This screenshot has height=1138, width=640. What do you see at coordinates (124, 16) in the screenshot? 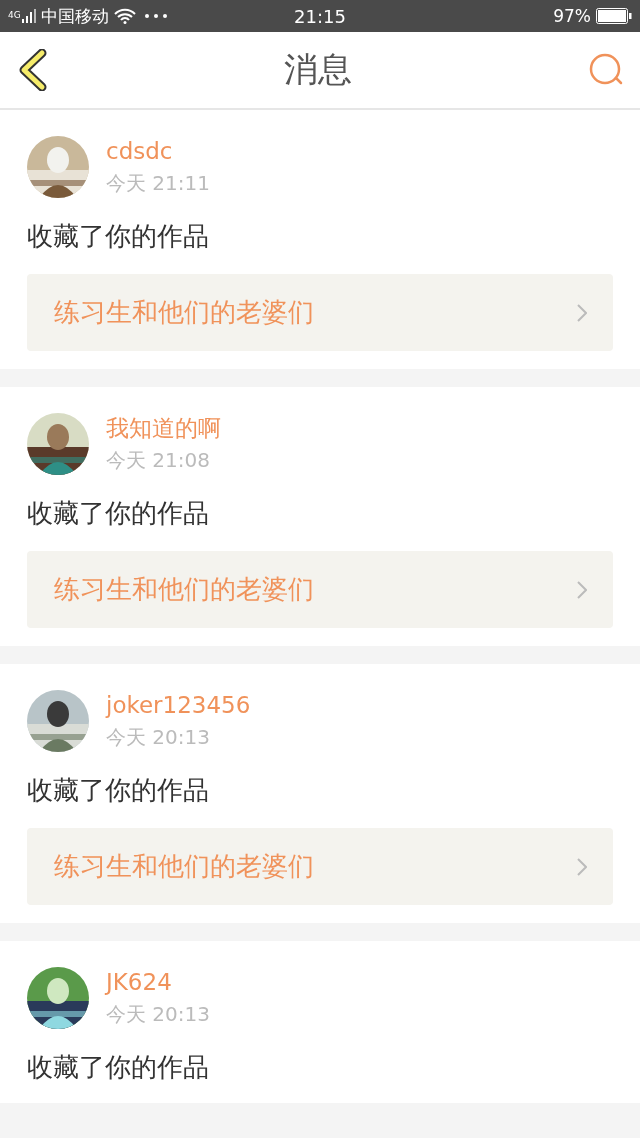
I see `wifi-icon` at bounding box center [124, 16].